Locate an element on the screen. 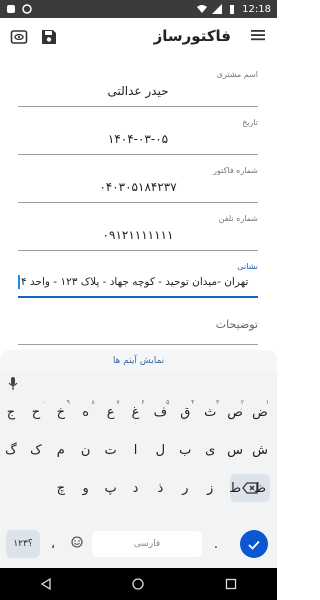  key-r3-2: ز is located at coordinates (210, 488).